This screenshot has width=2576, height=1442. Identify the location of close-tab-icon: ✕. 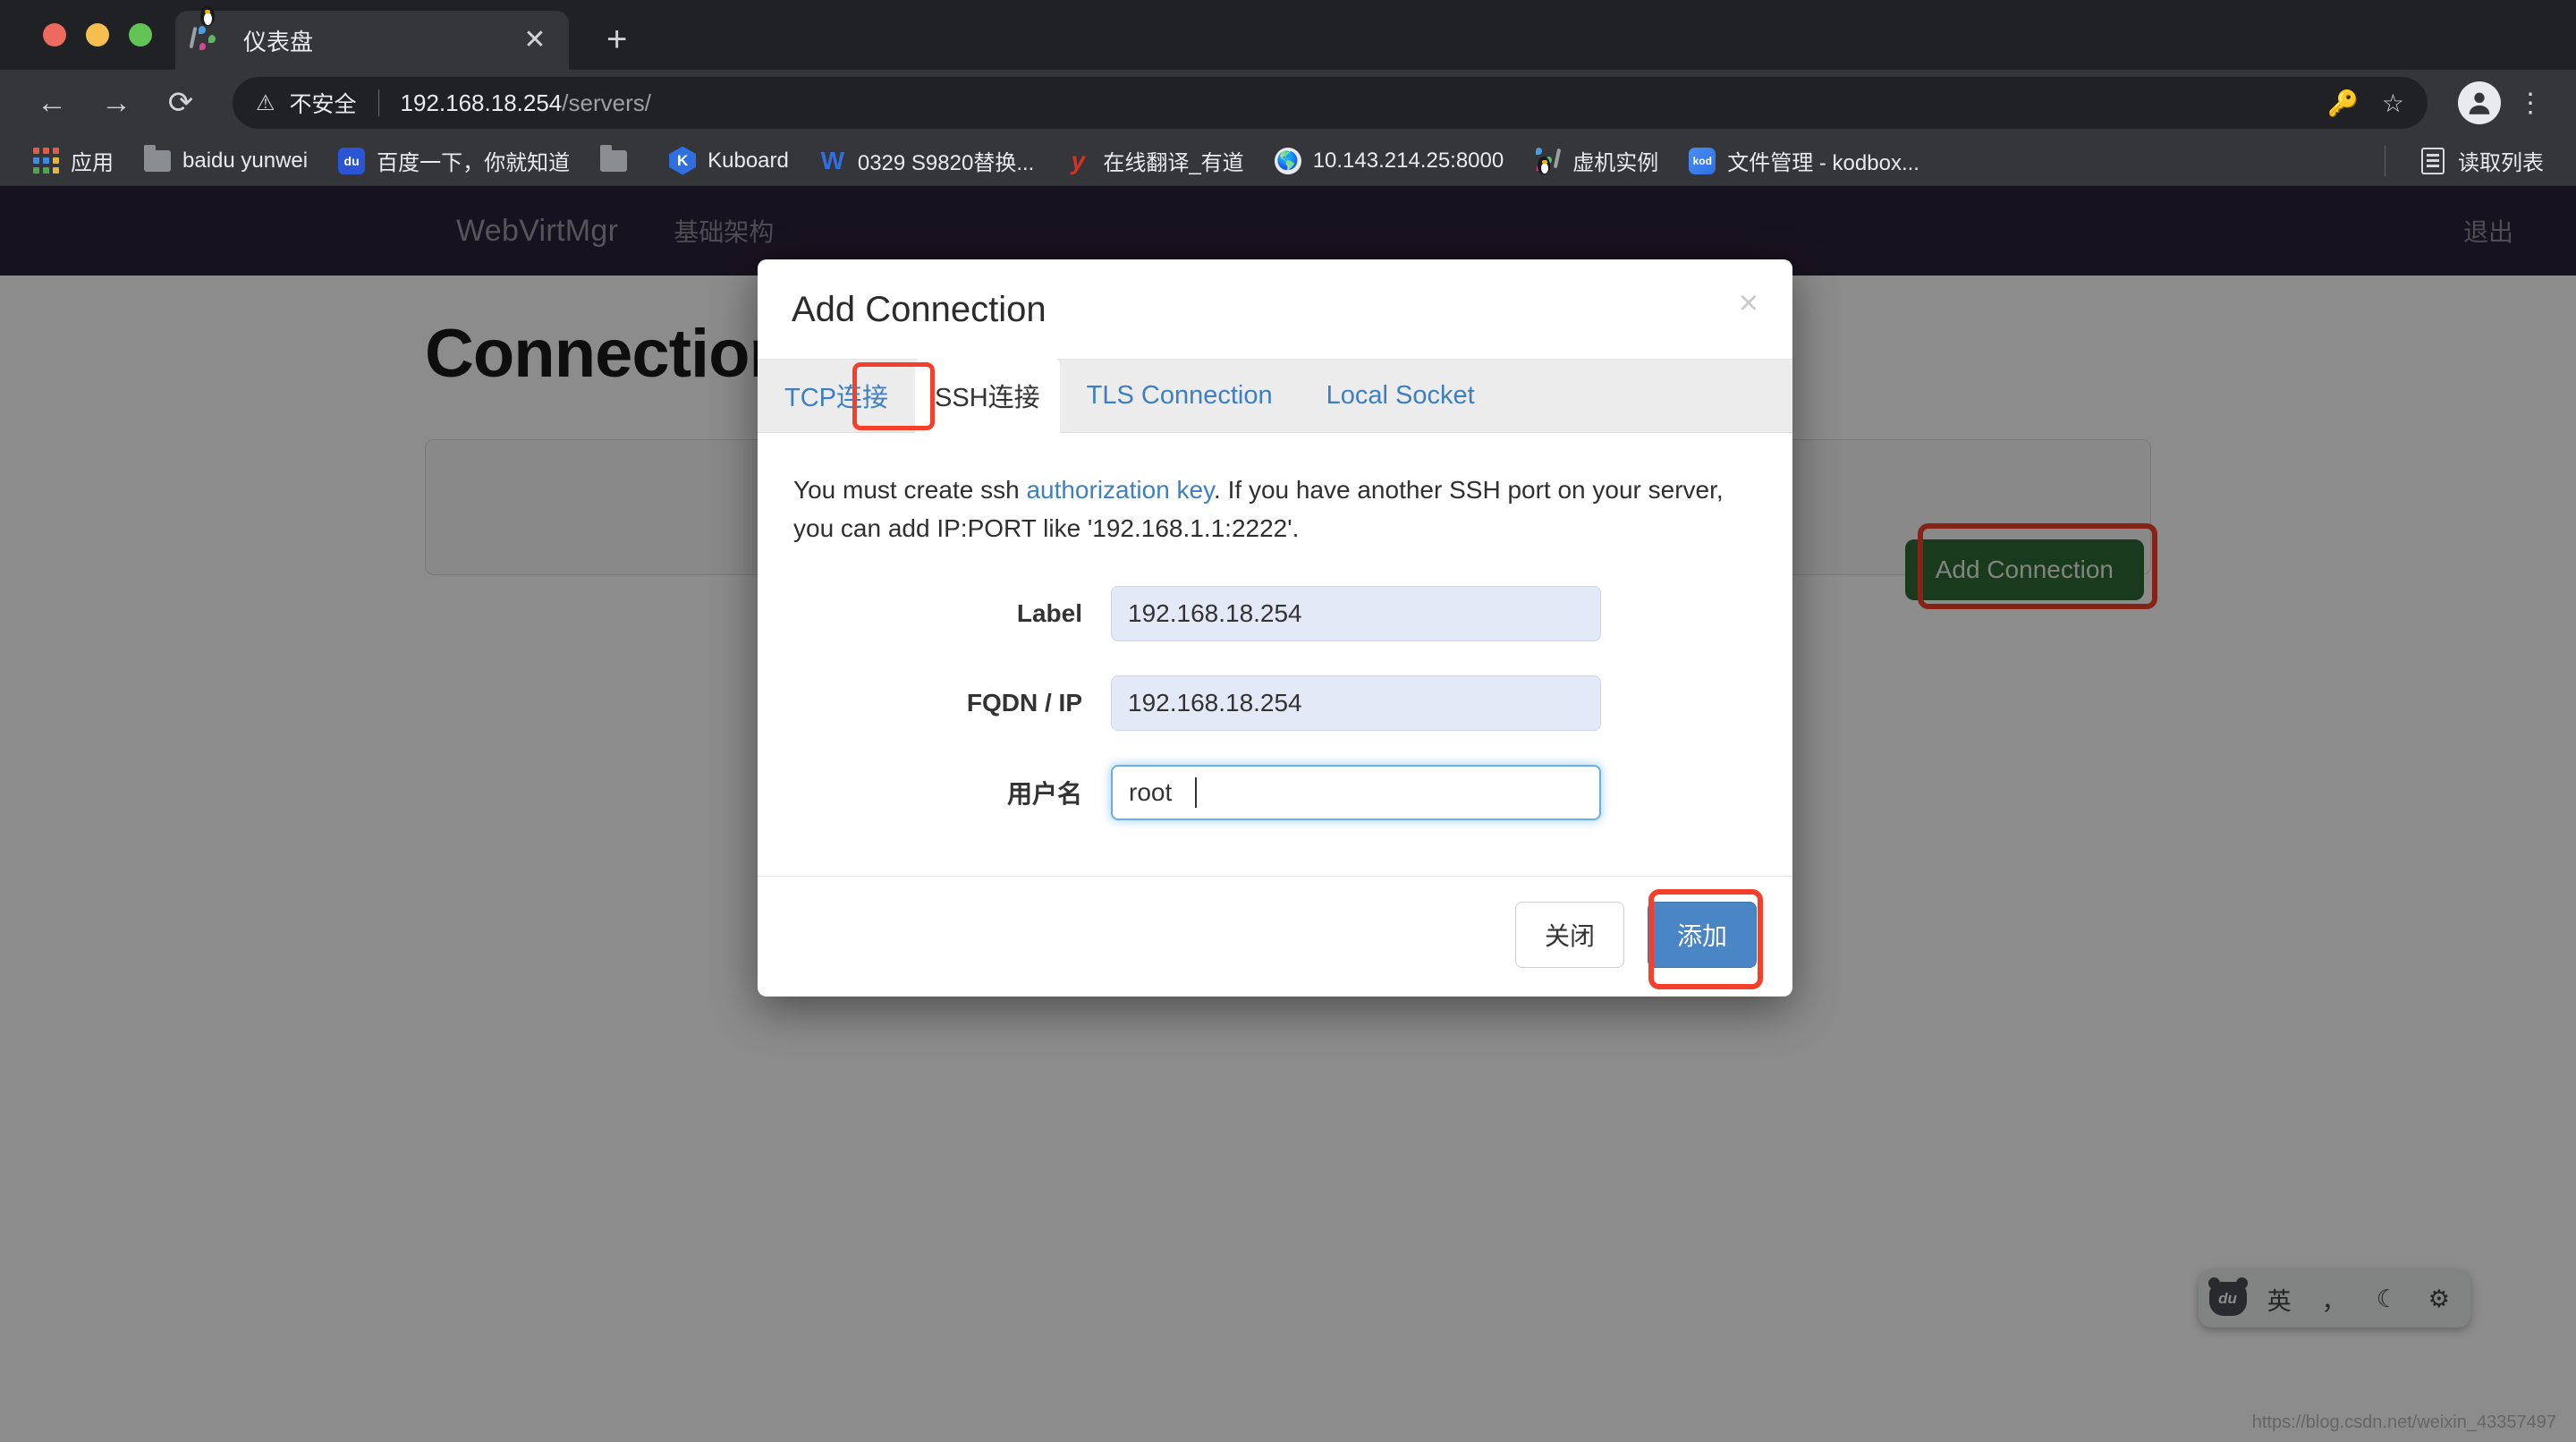
(535, 40).